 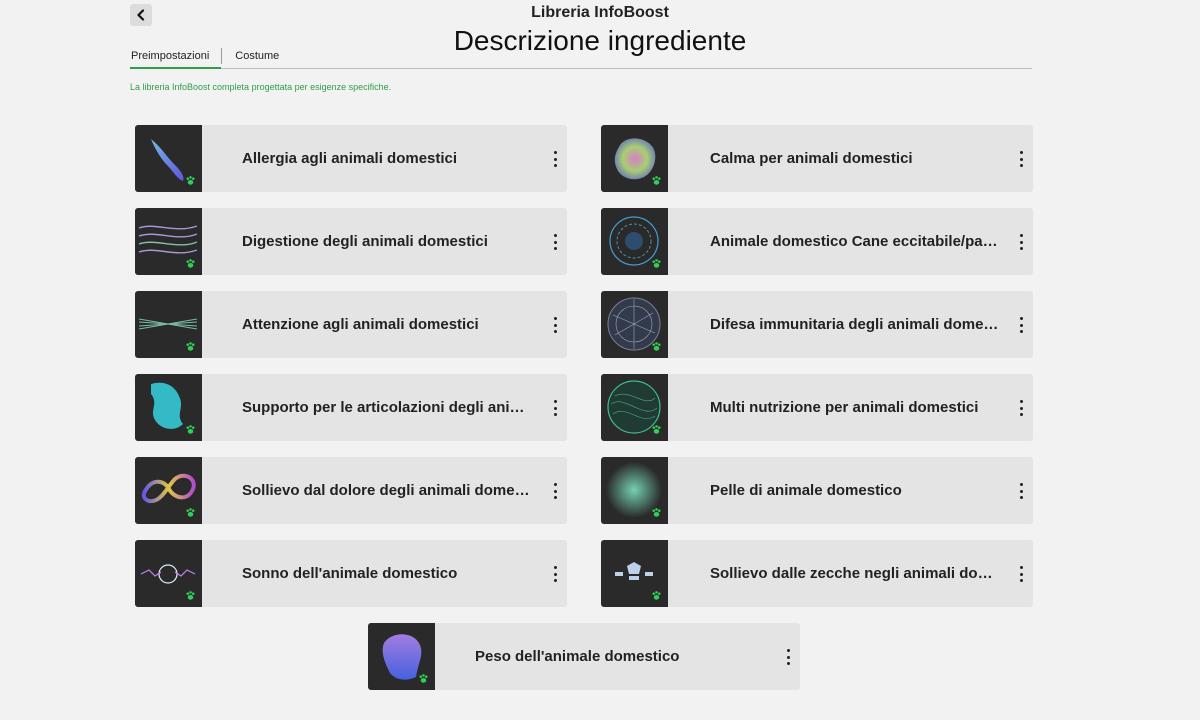 I want to click on preset-title: Pelle di animale domestico, so click(x=806, y=490).